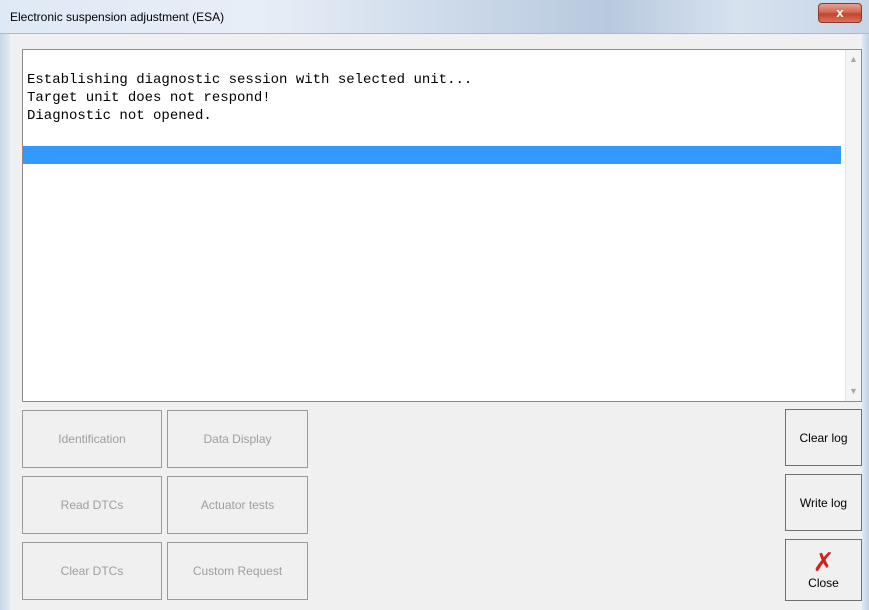  I want to click on identification-label: Identification, so click(92, 439).